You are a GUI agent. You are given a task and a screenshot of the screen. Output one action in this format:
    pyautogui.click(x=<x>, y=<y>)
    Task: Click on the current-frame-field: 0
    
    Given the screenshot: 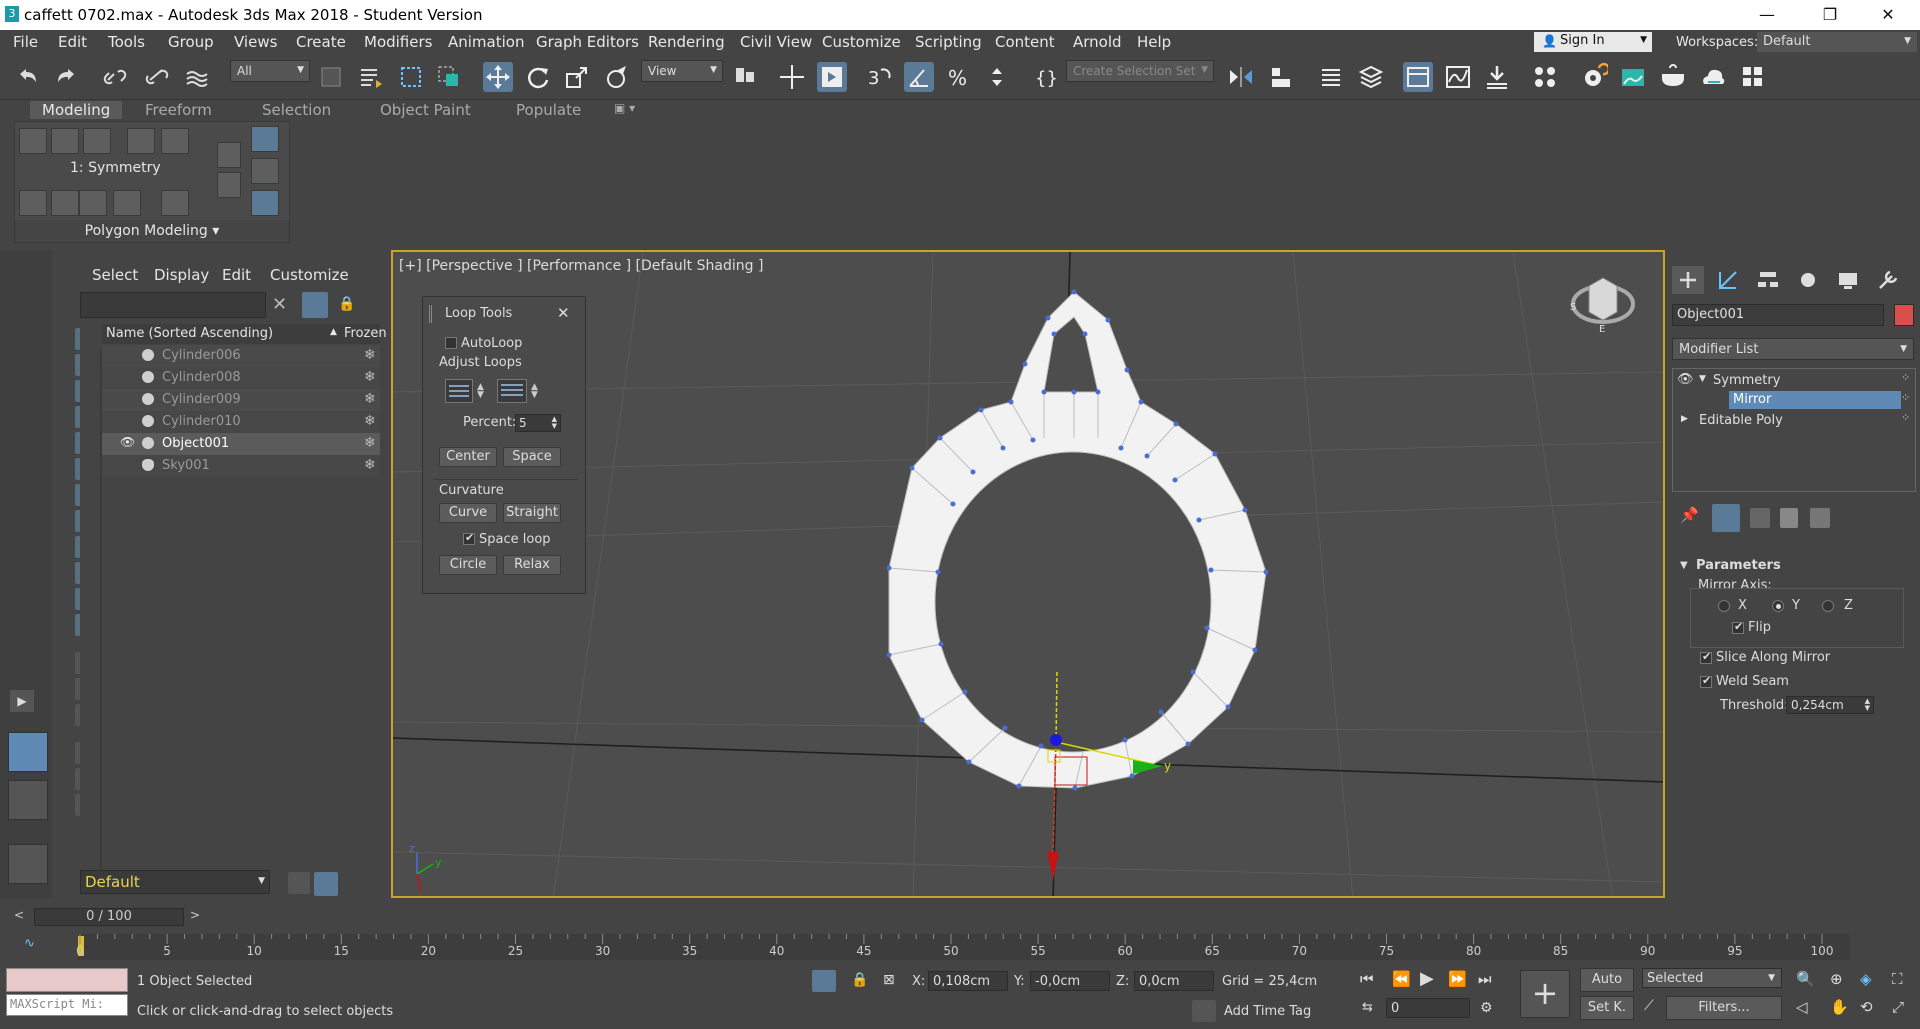 What is the action you would take?
    pyautogui.click(x=1428, y=1008)
    